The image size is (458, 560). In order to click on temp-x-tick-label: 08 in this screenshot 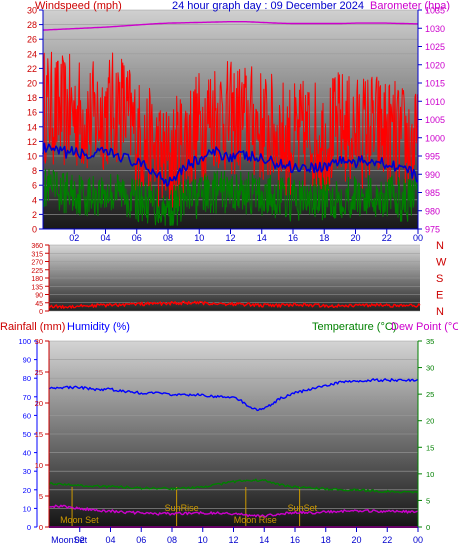, I will do `click(172, 540)`.